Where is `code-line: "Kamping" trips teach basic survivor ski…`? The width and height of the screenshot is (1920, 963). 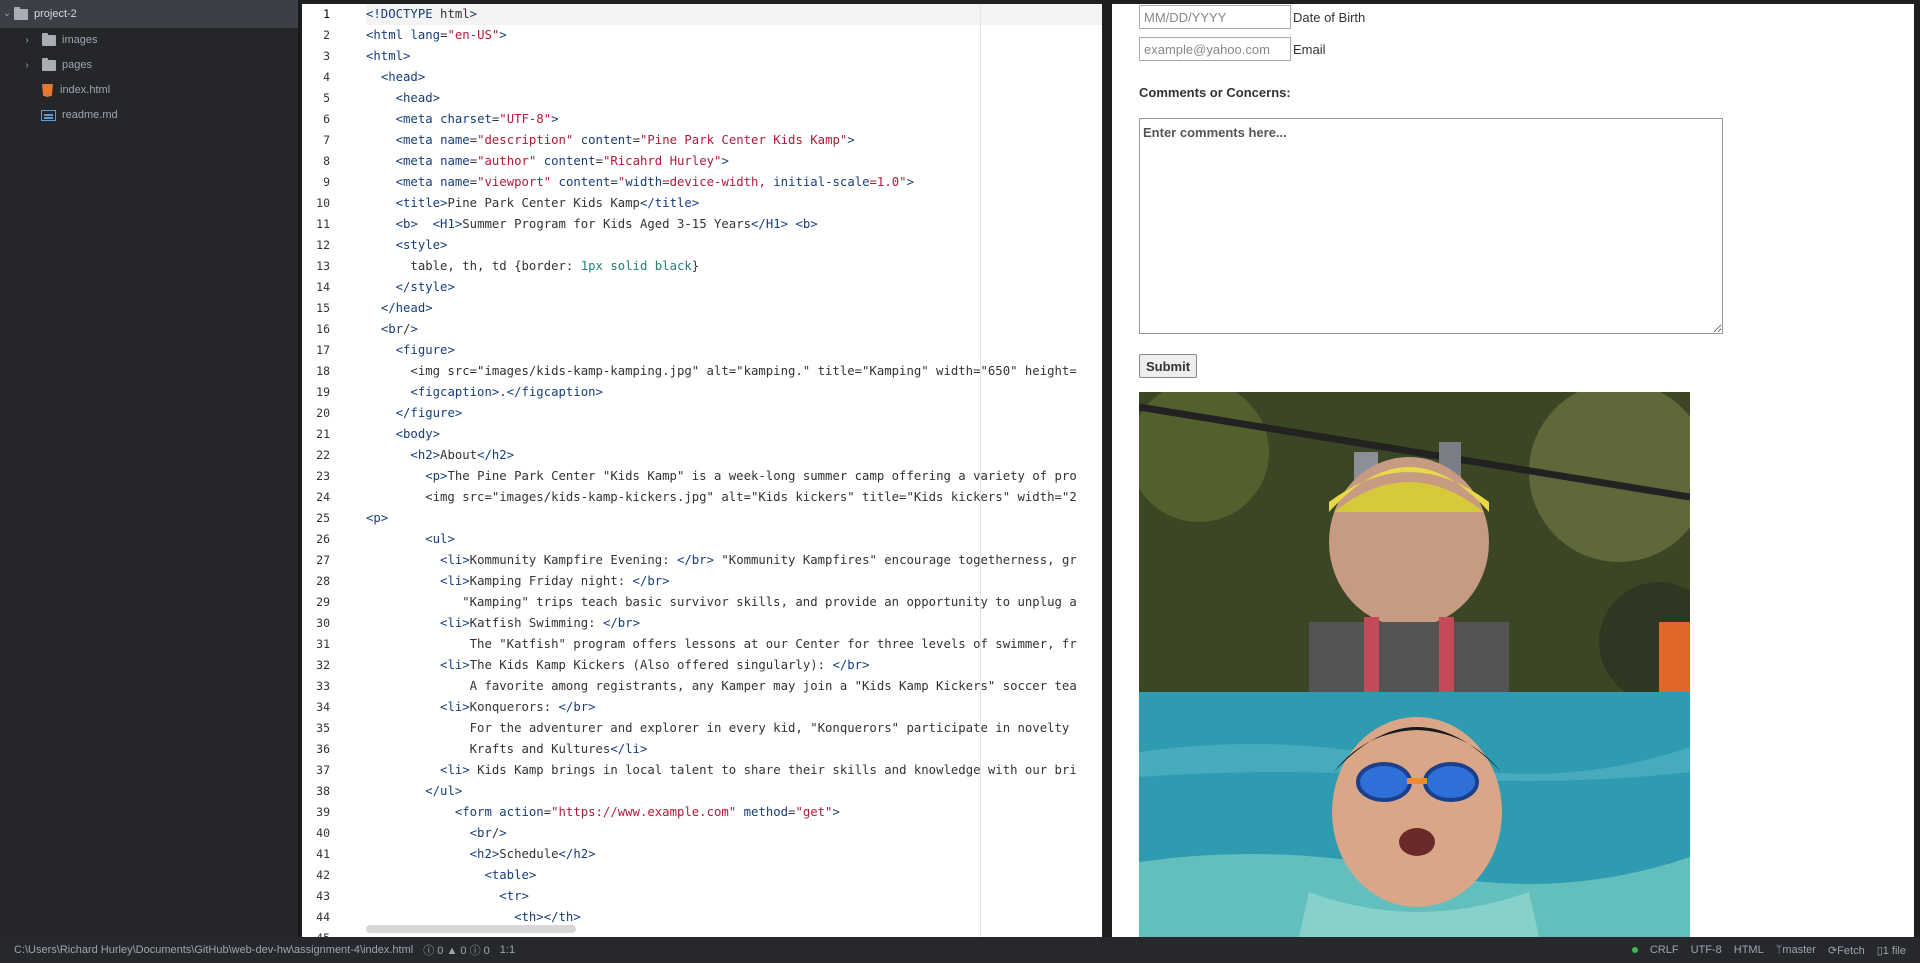
code-line: "Kamping" trips teach basic survivor ski… is located at coordinates (734, 602).